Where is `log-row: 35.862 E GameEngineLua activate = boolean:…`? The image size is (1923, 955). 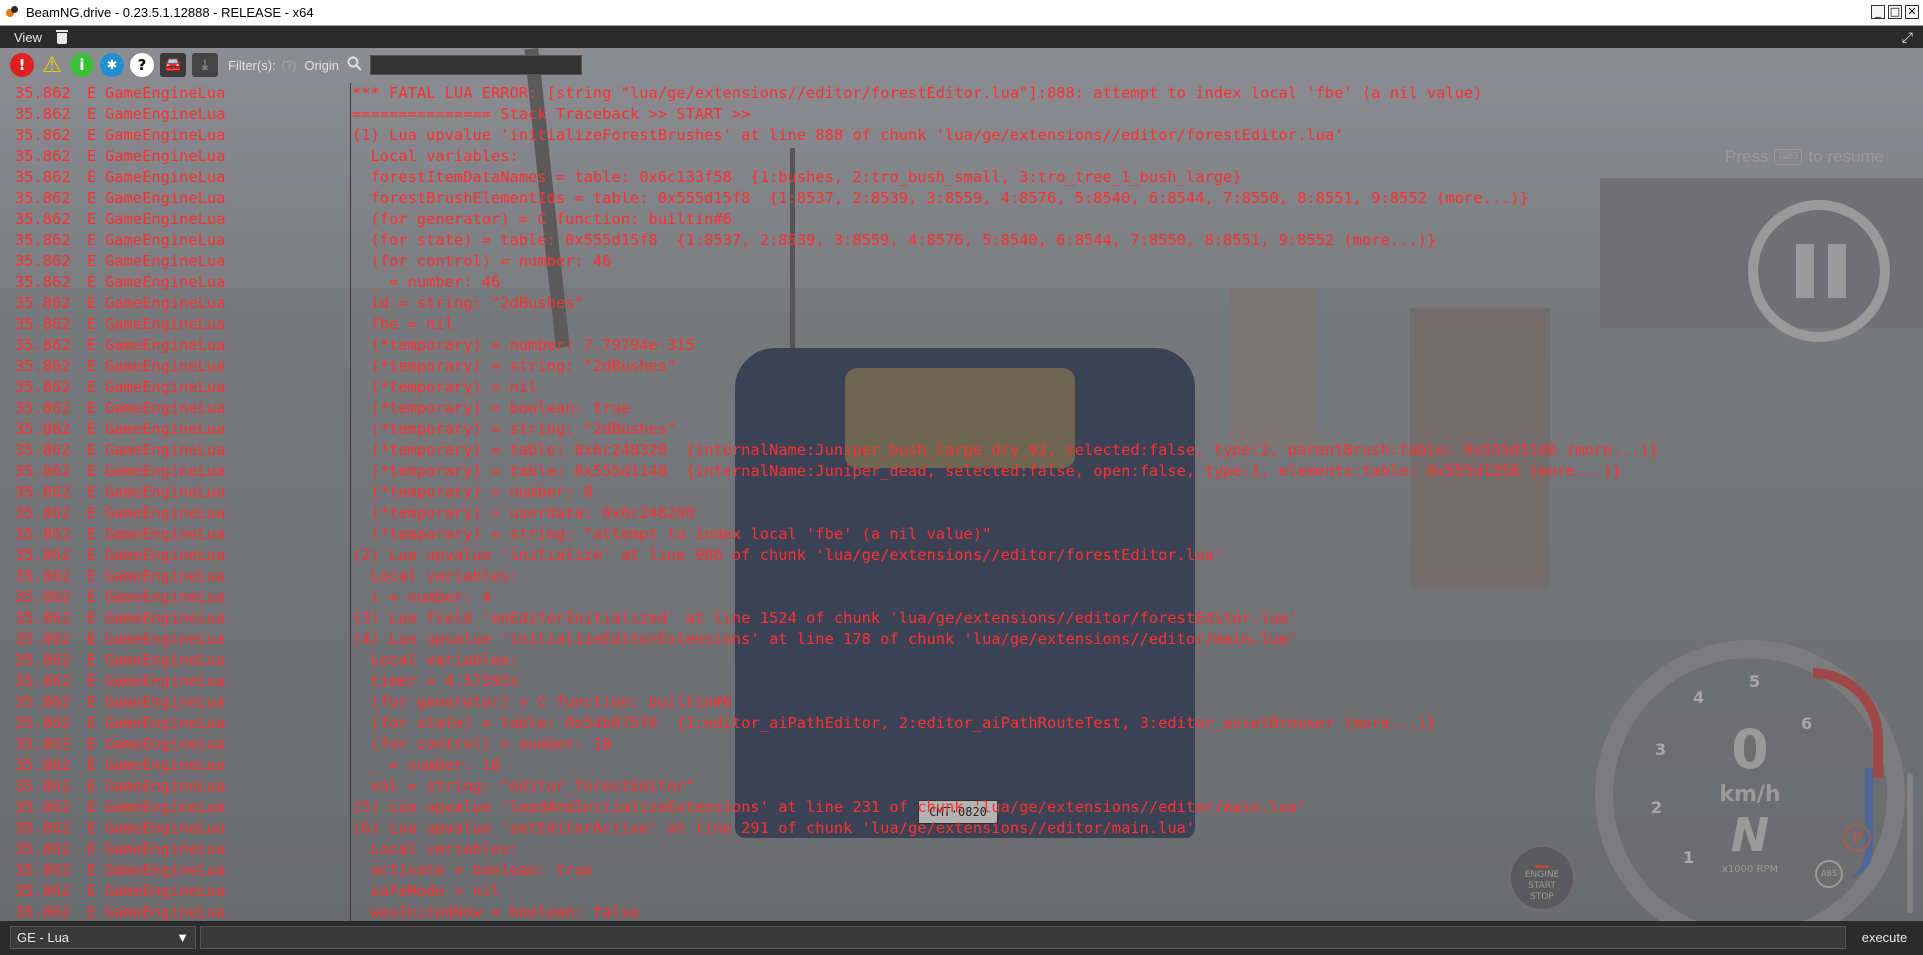 log-row: 35.862 E GameEngineLua activate = boolean:… is located at coordinates (961, 870).